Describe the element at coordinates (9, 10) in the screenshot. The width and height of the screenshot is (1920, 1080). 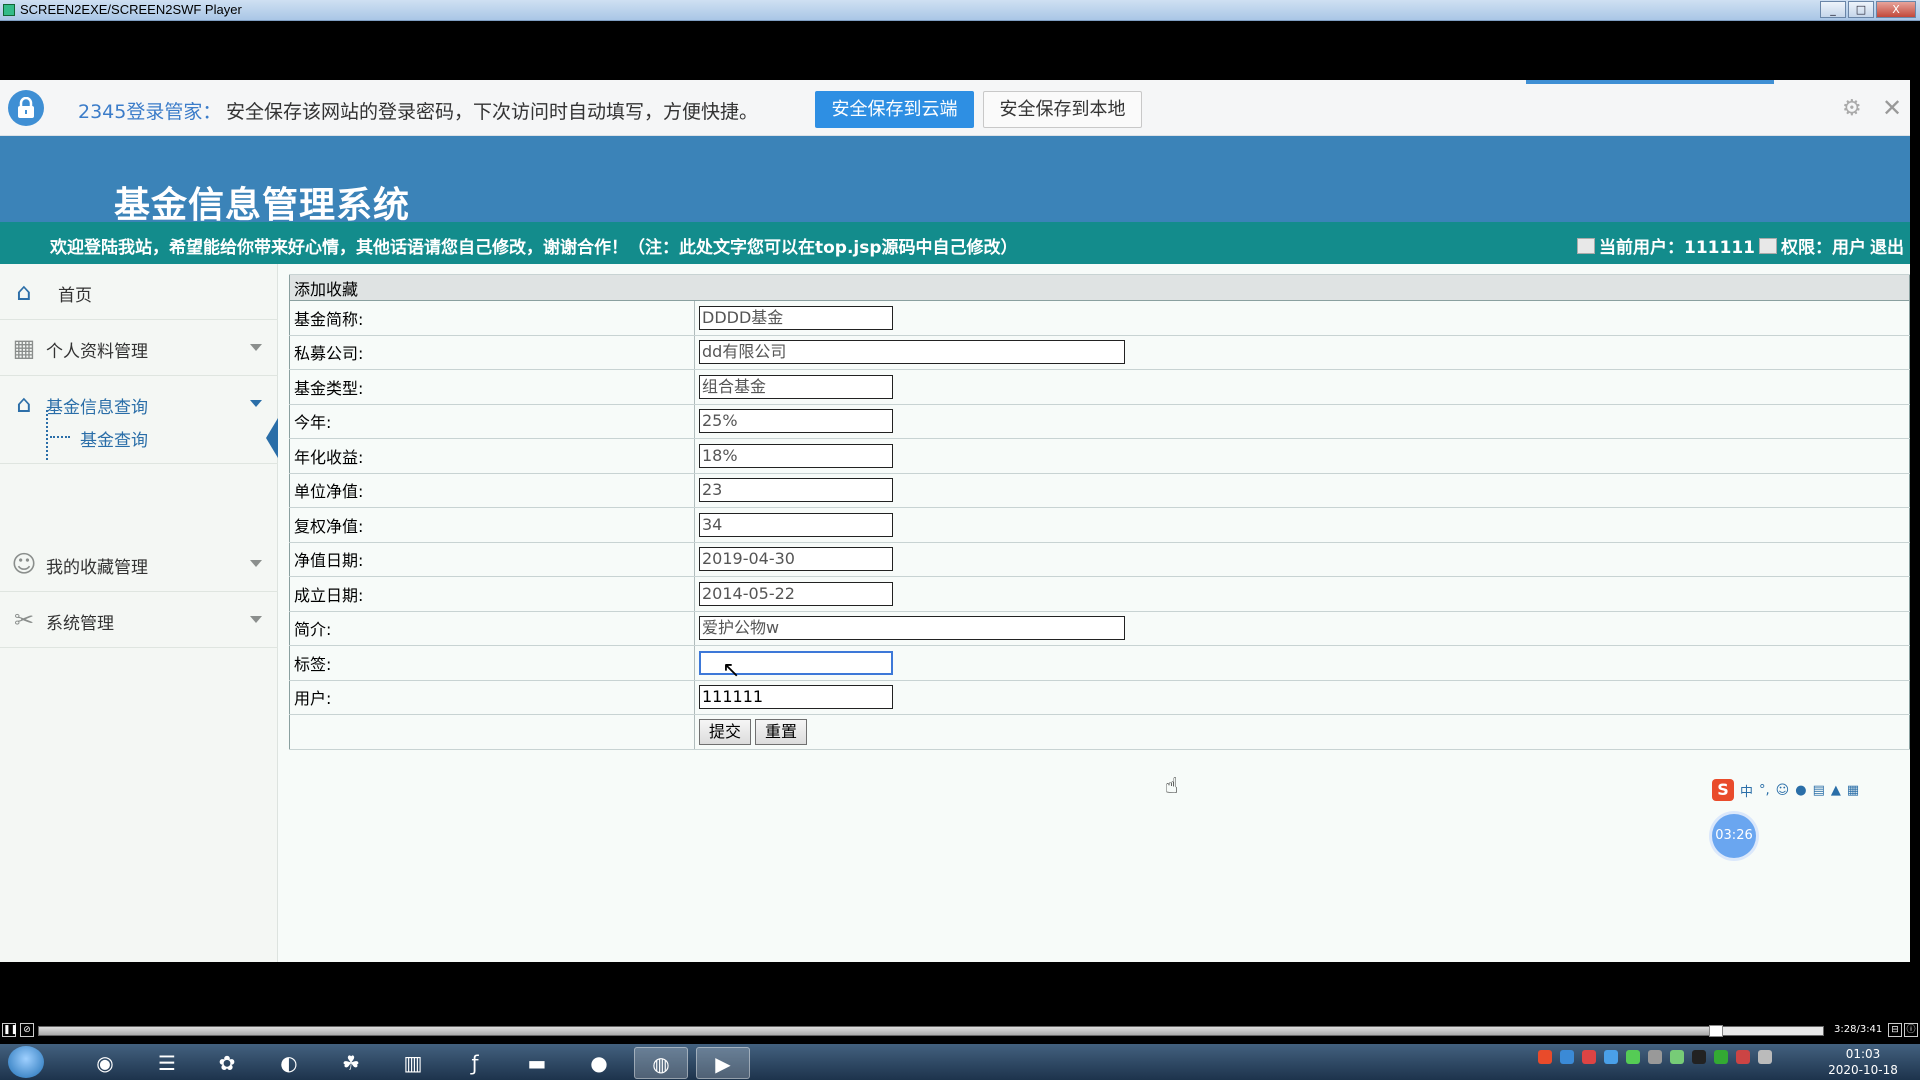
I see `player-app-icon` at that location.